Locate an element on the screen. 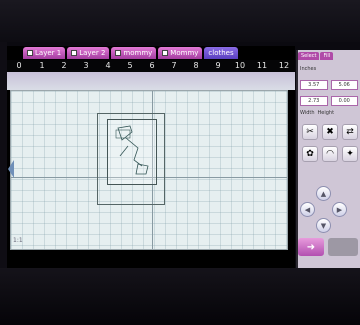 Image resolution: width=360 pixels, height=325 pixels. ruler-tick: 9 is located at coordinates (218, 65).